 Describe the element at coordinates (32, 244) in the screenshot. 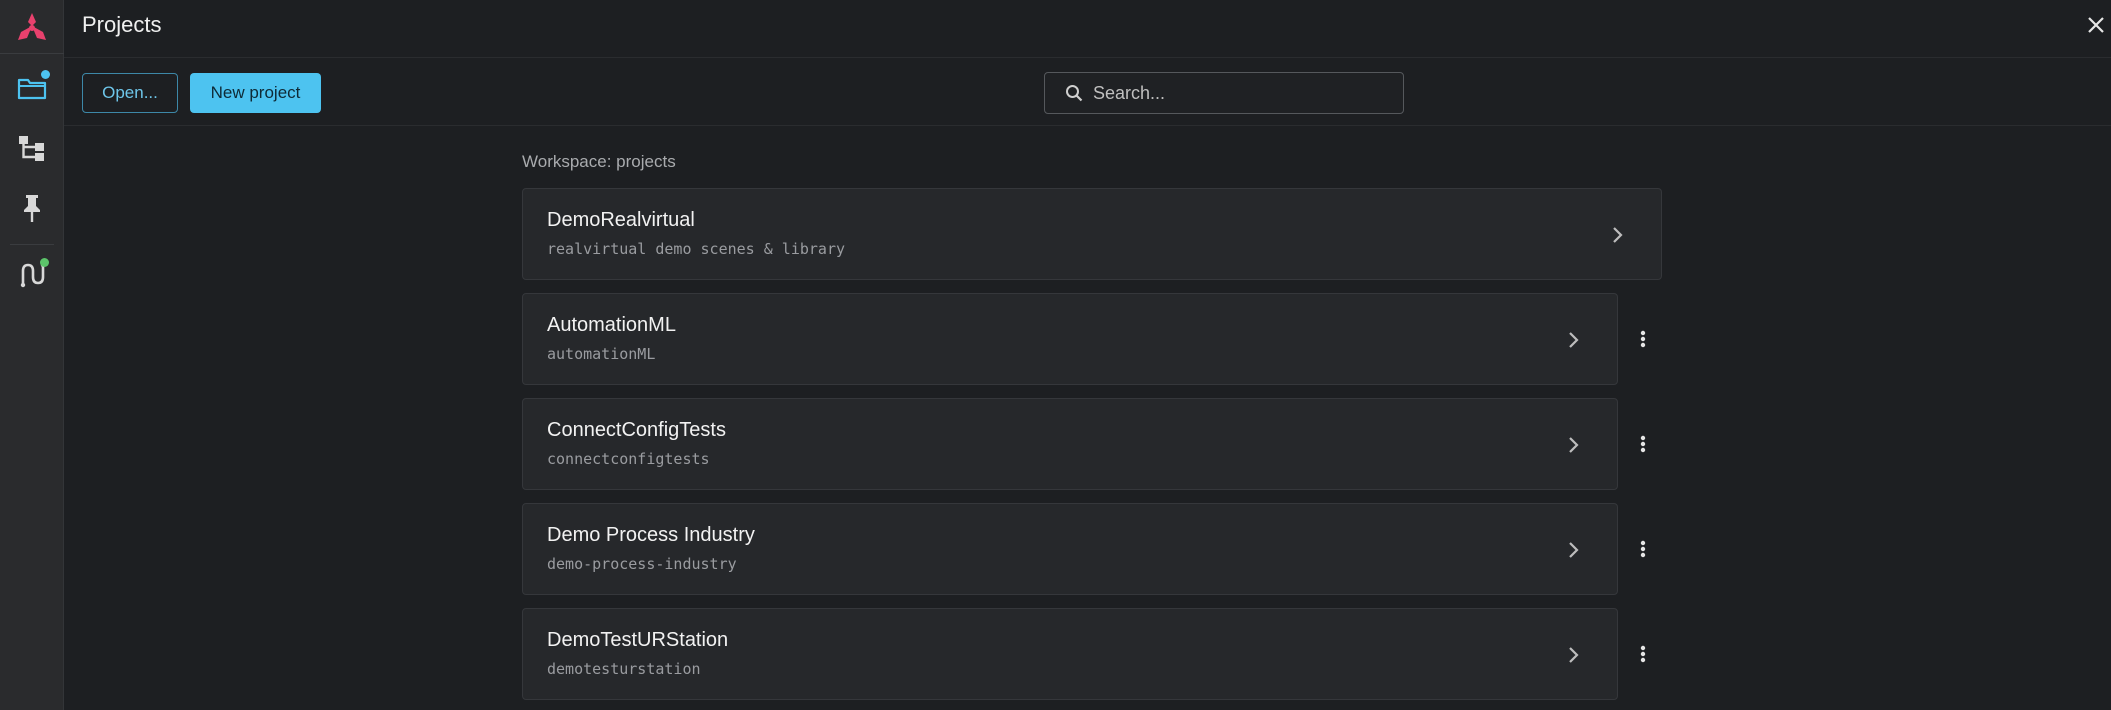

I see `rail-divider` at that location.